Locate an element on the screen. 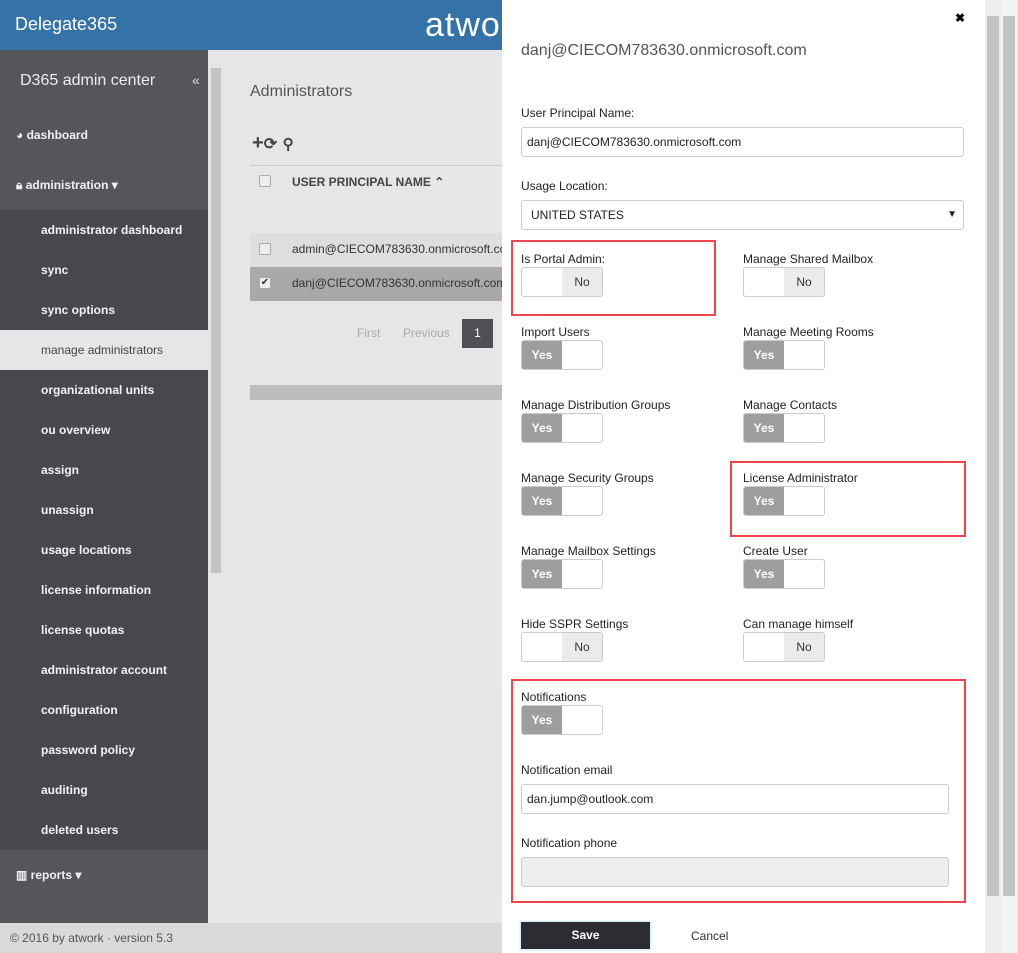 The width and height of the screenshot is (1018, 953). collapse-sidebar-button: « is located at coordinates (196, 80).